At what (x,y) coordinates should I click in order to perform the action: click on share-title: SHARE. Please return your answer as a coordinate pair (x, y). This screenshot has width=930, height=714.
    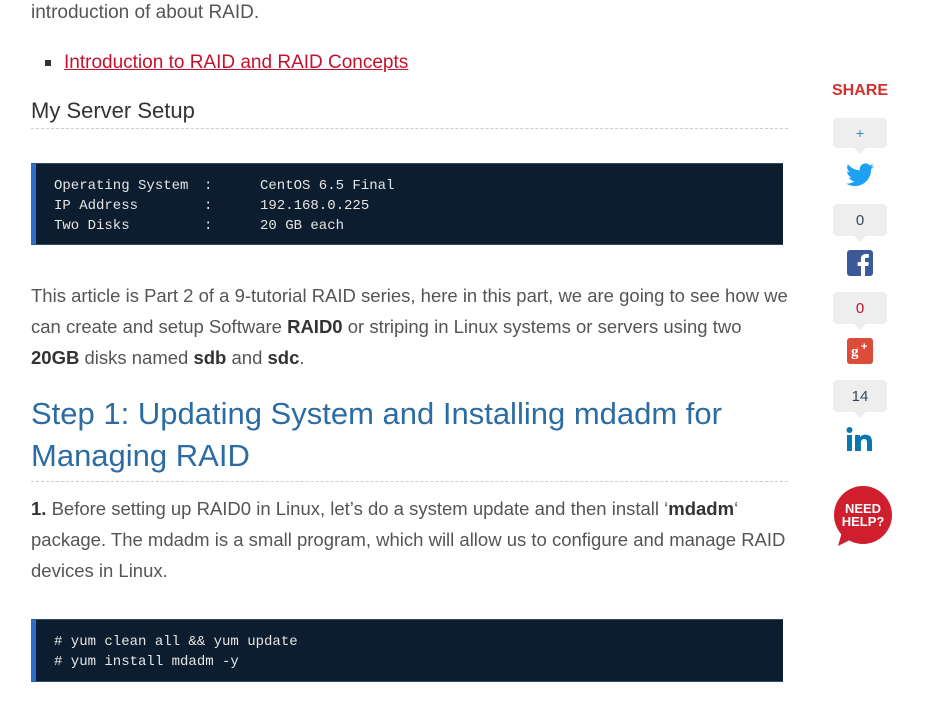
    Looking at the image, I should click on (860, 90).